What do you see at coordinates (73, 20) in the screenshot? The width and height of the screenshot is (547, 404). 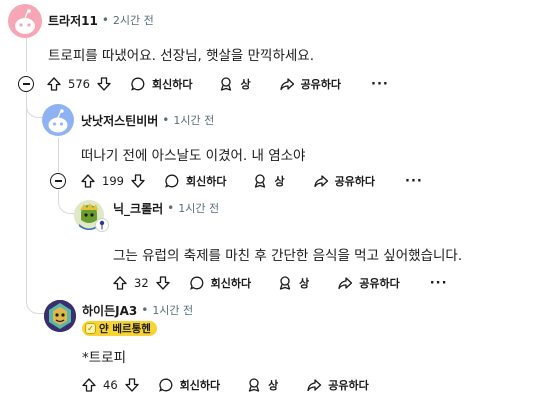 I see `username: 트라저11` at bounding box center [73, 20].